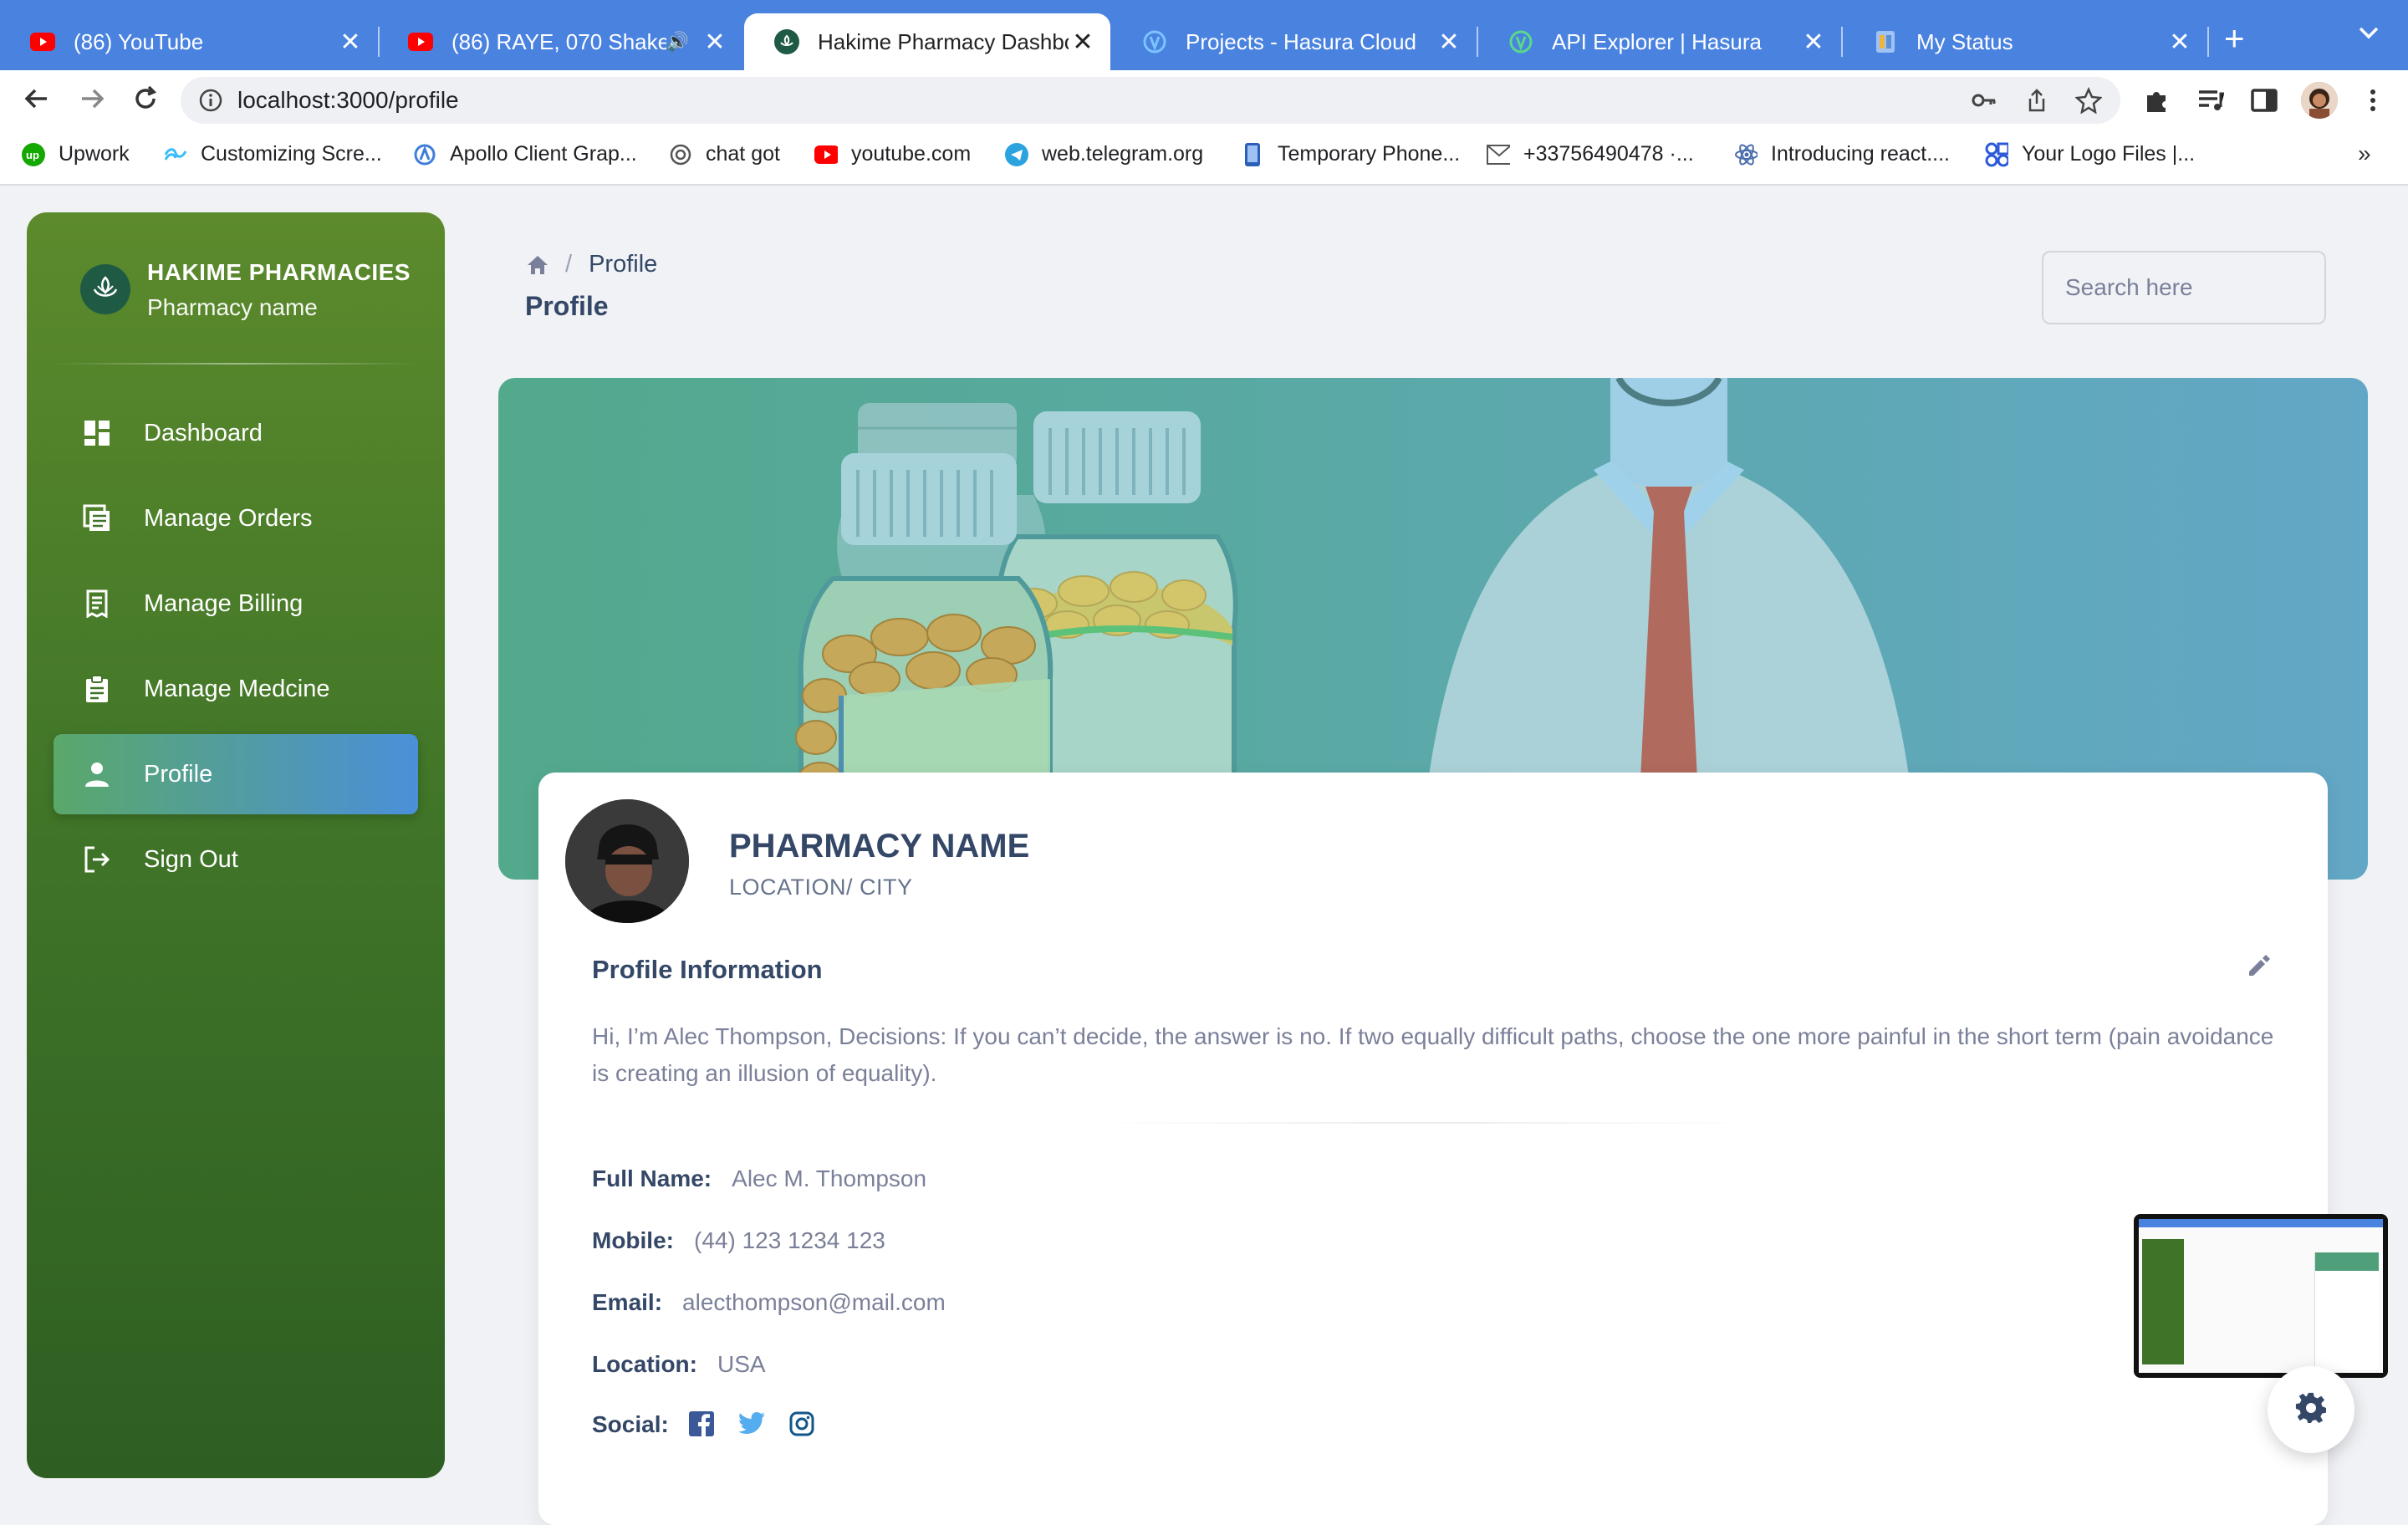 The image size is (2408, 1525). I want to click on full-name-row: Full Name: Alec M. Thompson, so click(759, 1178).